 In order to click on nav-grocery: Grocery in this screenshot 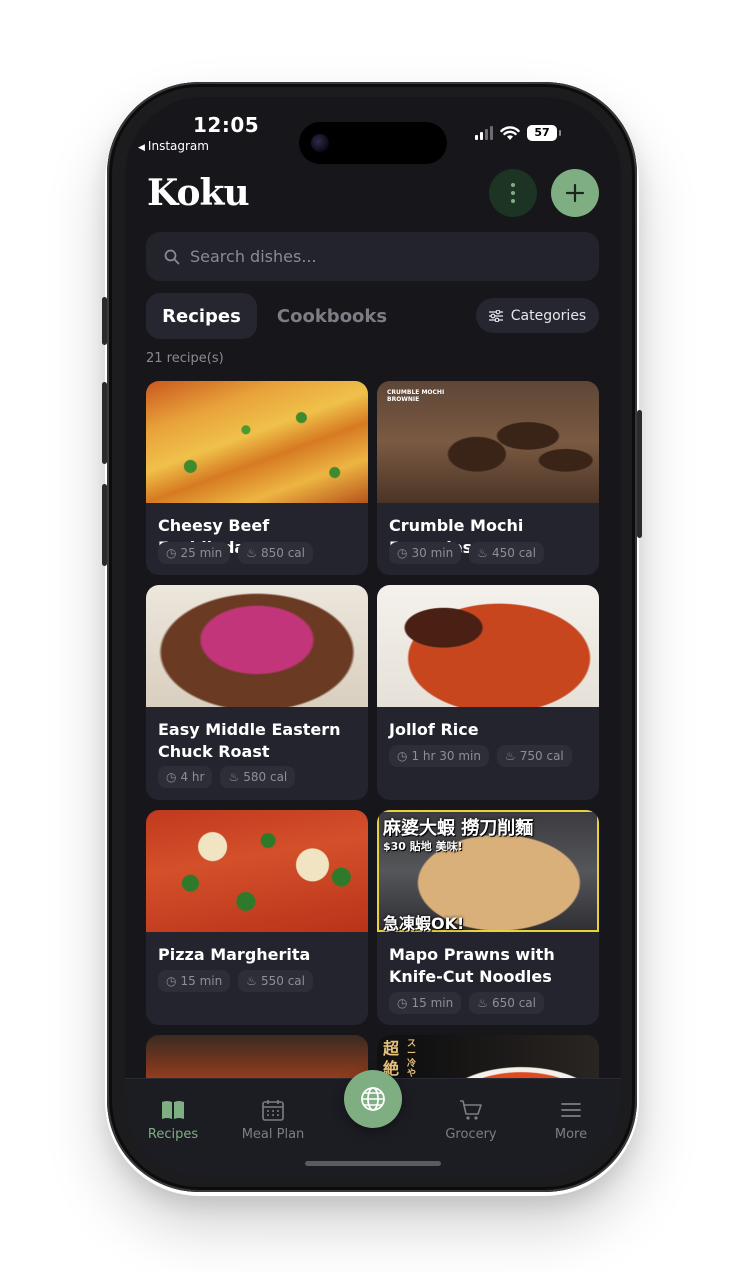, I will do `click(471, 1120)`.